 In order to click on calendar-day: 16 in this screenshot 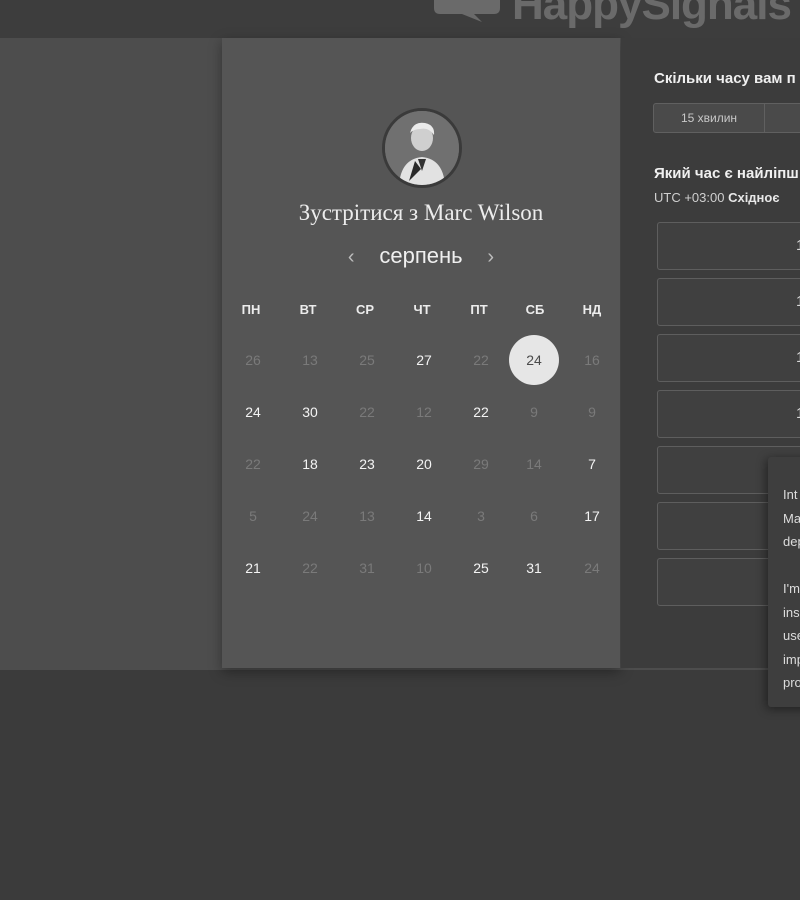, I will do `click(592, 360)`.